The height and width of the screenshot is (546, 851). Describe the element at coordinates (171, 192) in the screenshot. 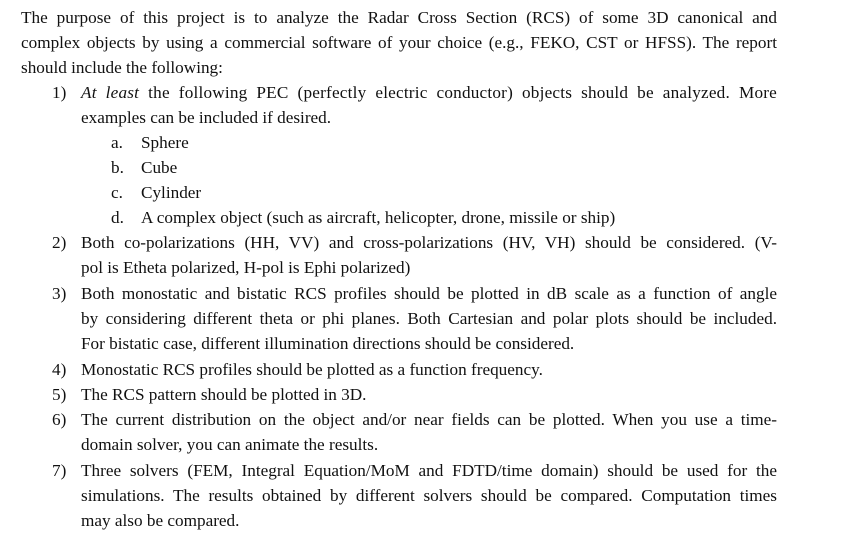

I see `subitem-text: Cylinder` at that location.